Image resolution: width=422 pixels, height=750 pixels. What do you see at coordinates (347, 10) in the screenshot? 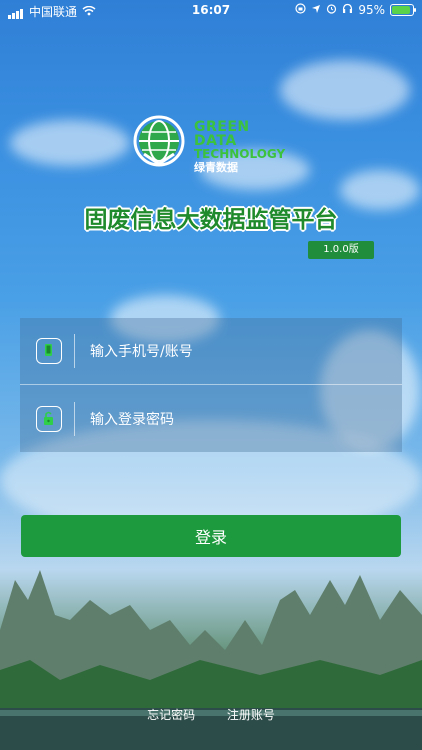
I see `headphones-icon` at bounding box center [347, 10].